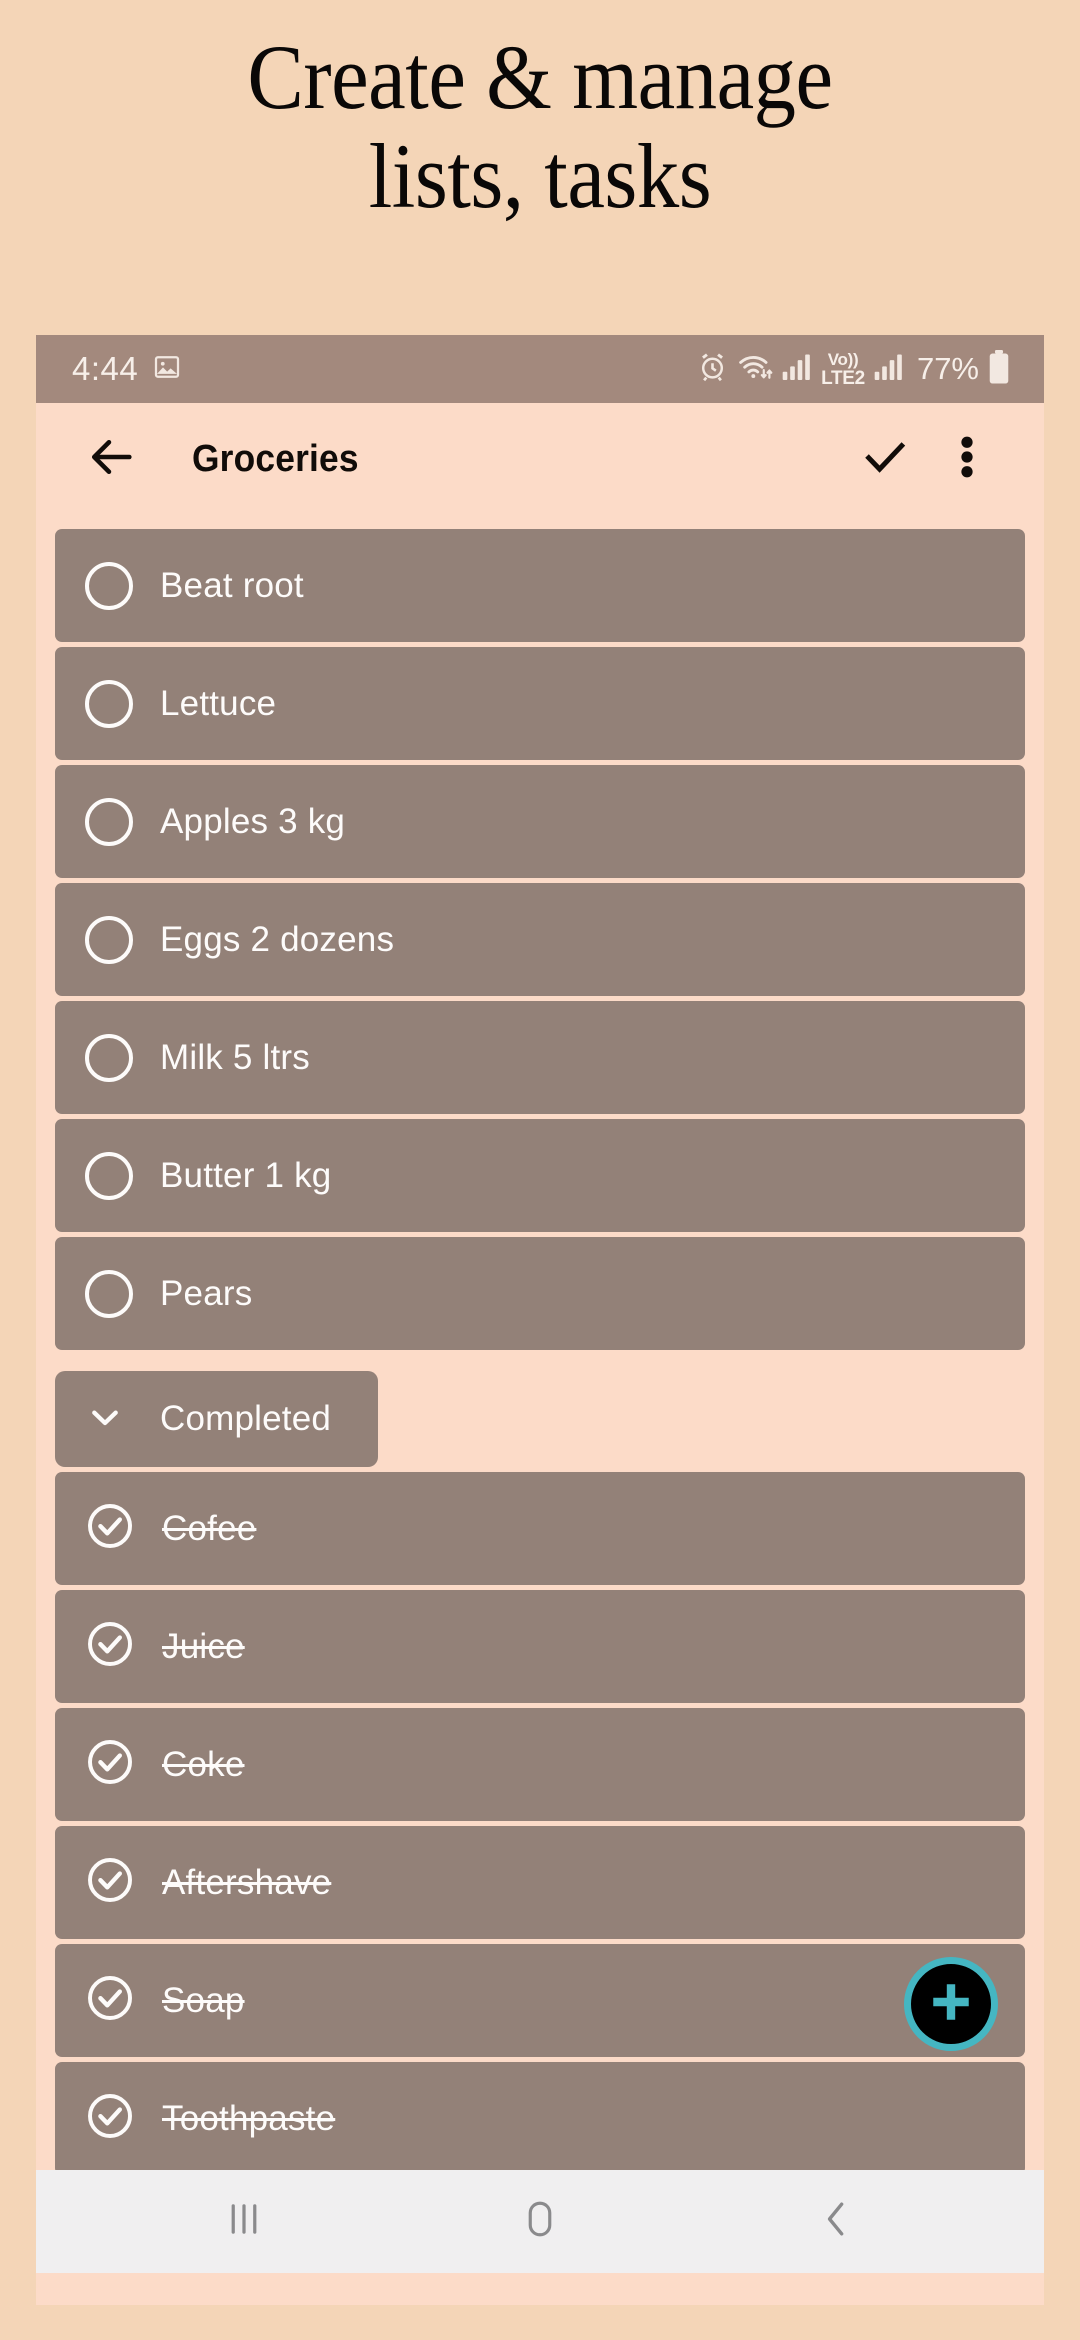  I want to click on add-task-fab, so click(951, 2004).